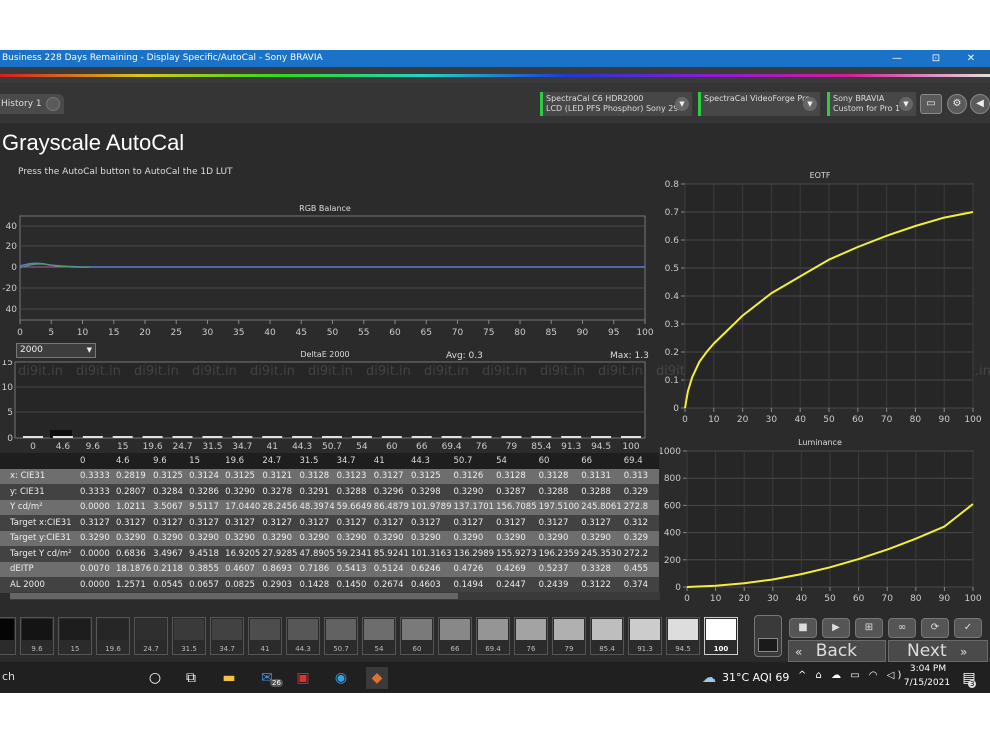 The width and height of the screenshot is (990, 742). What do you see at coordinates (191, 678) in the screenshot?
I see `task-view-icon: ⧉` at bounding box center [191, 678].